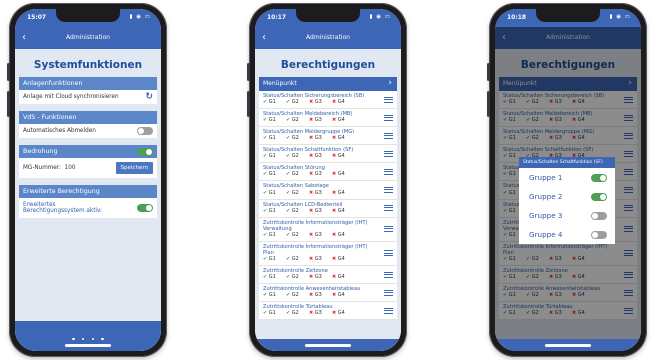 This screenshot has height=360, width=656. What do you see at coordinates (71, 97) in the screenshot?
I see `cloud-sync-label: Anlage mit Cloud synchronisieren` at bounding box center [71, 97].